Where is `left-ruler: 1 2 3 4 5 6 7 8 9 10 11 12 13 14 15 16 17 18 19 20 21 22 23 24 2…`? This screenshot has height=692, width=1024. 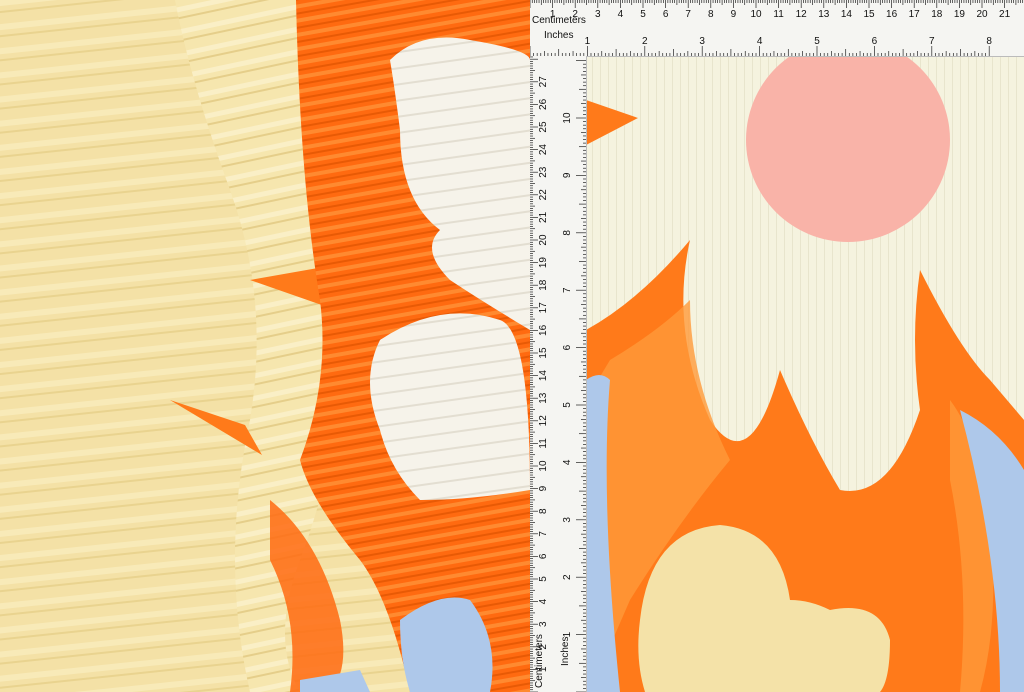 left-ruler: 1 2 3 4 5 6 7 8 9 10 11 12 13 14 15 16 17 18 19 20 21 22 23 24 2… is located at coordinates (558, 374).